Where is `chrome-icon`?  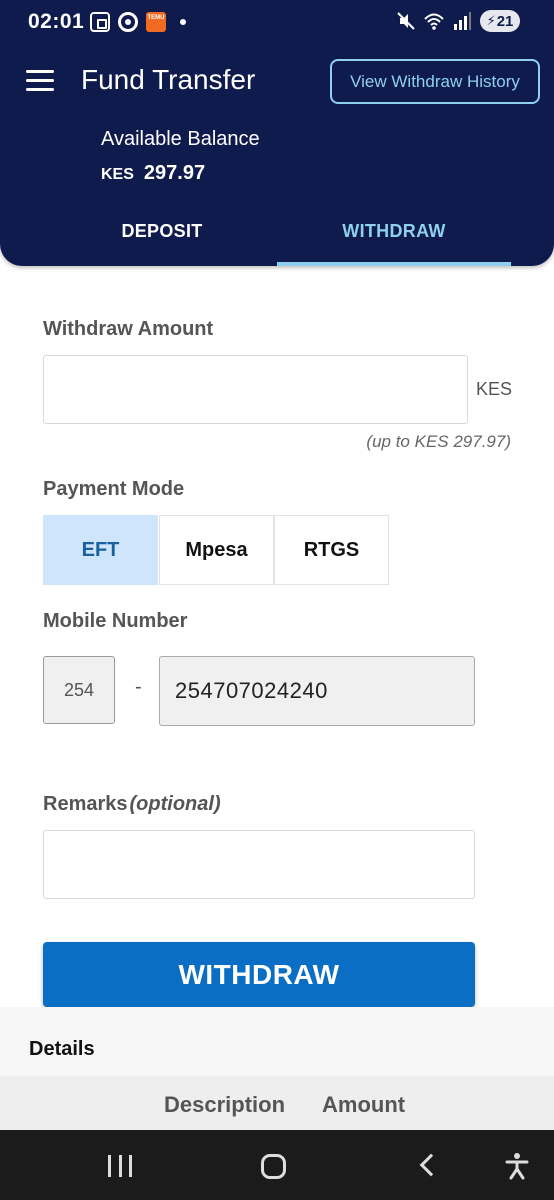
chrome-icon is located at coordinates (128, 22).